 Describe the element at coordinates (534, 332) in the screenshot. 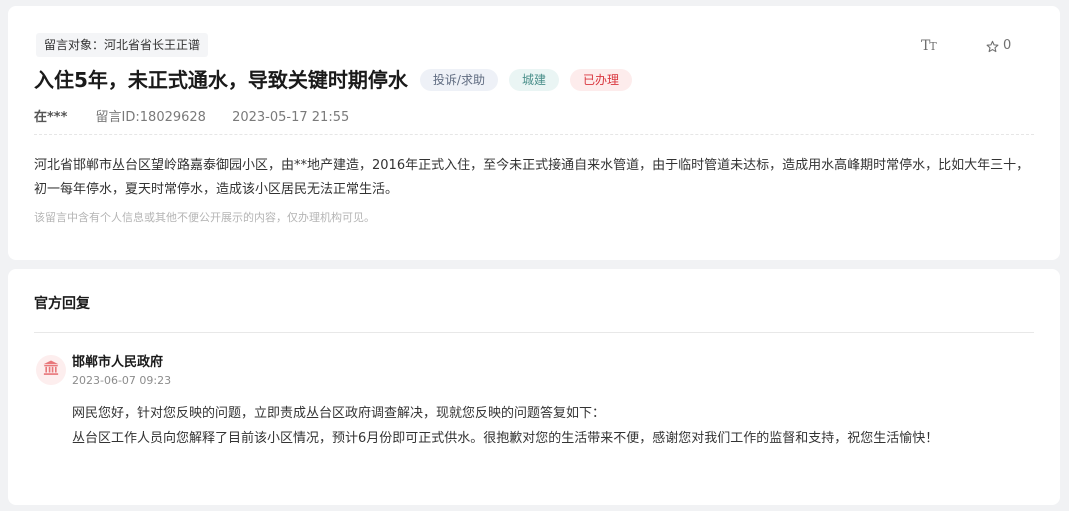

I see `reply-divider` at that location.